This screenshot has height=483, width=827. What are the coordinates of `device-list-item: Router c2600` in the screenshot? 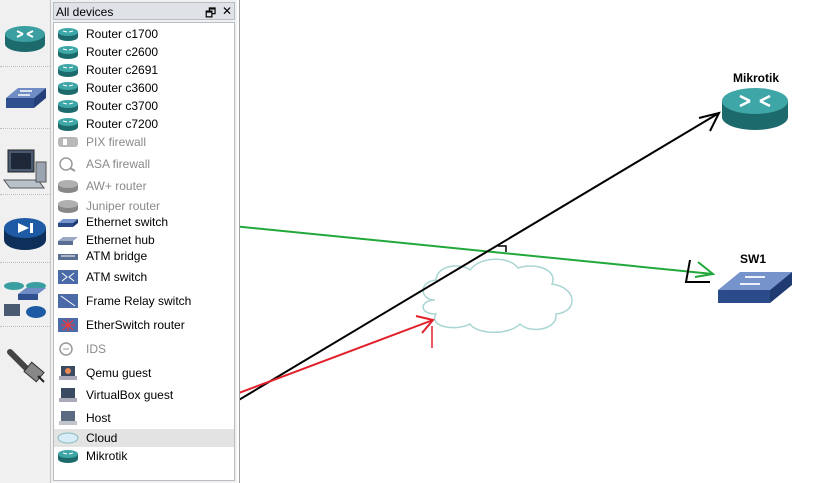 It's located at (144, 52).